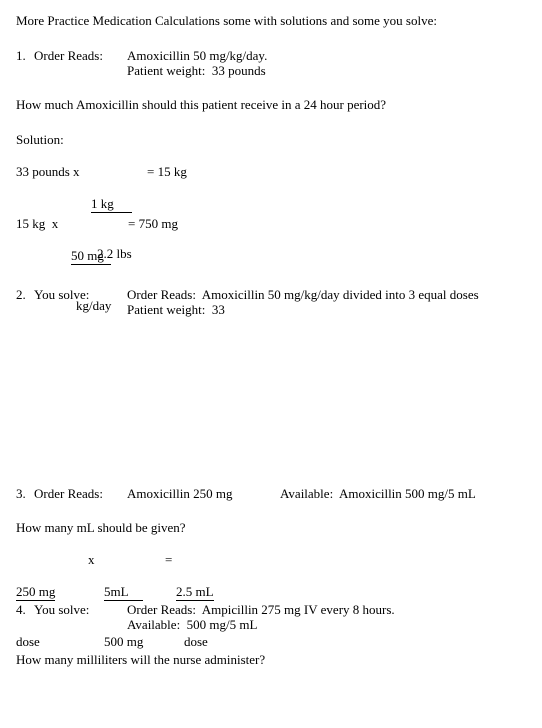 Image resolution: width=542 pixels, height=728 pixels. Describe the element at coordinates (167, 171) in the screenshot. I see `solution-step-1-result: = 15 kg` at that location.